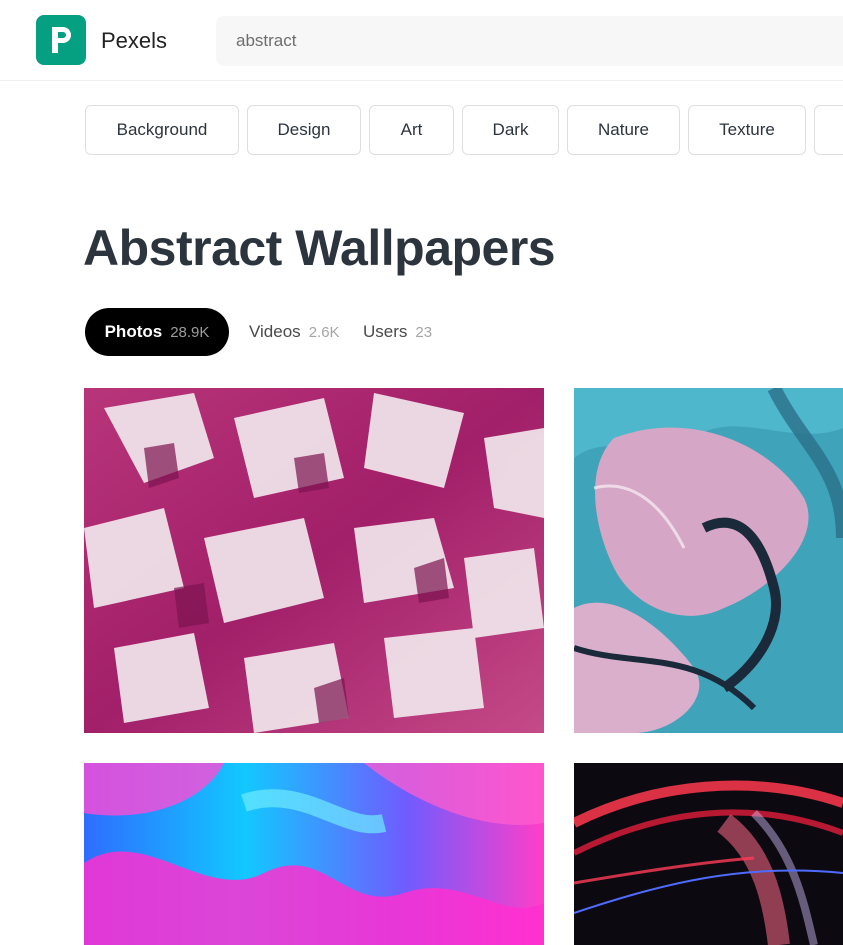 The image size is (843, 945). What do you see at coordinates (133, 331) in the screenshot?
I see `tab-label: Photos` at bounding box center [133, 331].